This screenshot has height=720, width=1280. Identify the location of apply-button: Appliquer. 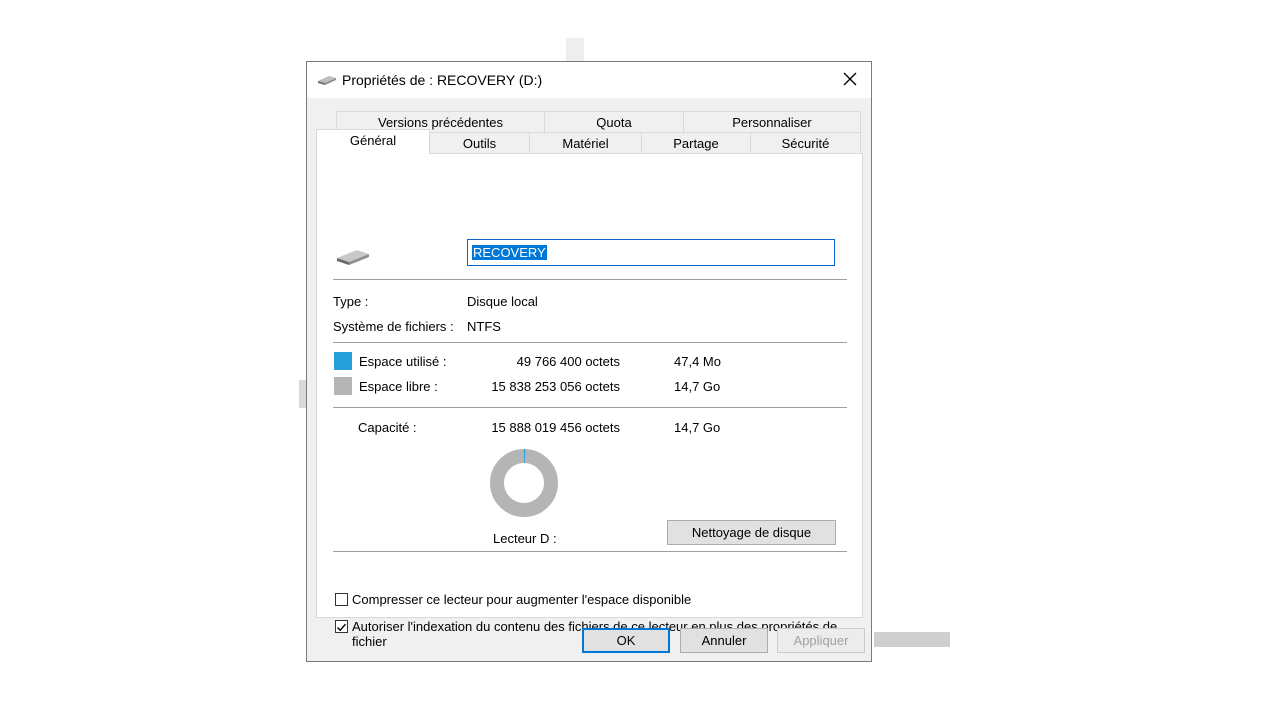
(821, 640).